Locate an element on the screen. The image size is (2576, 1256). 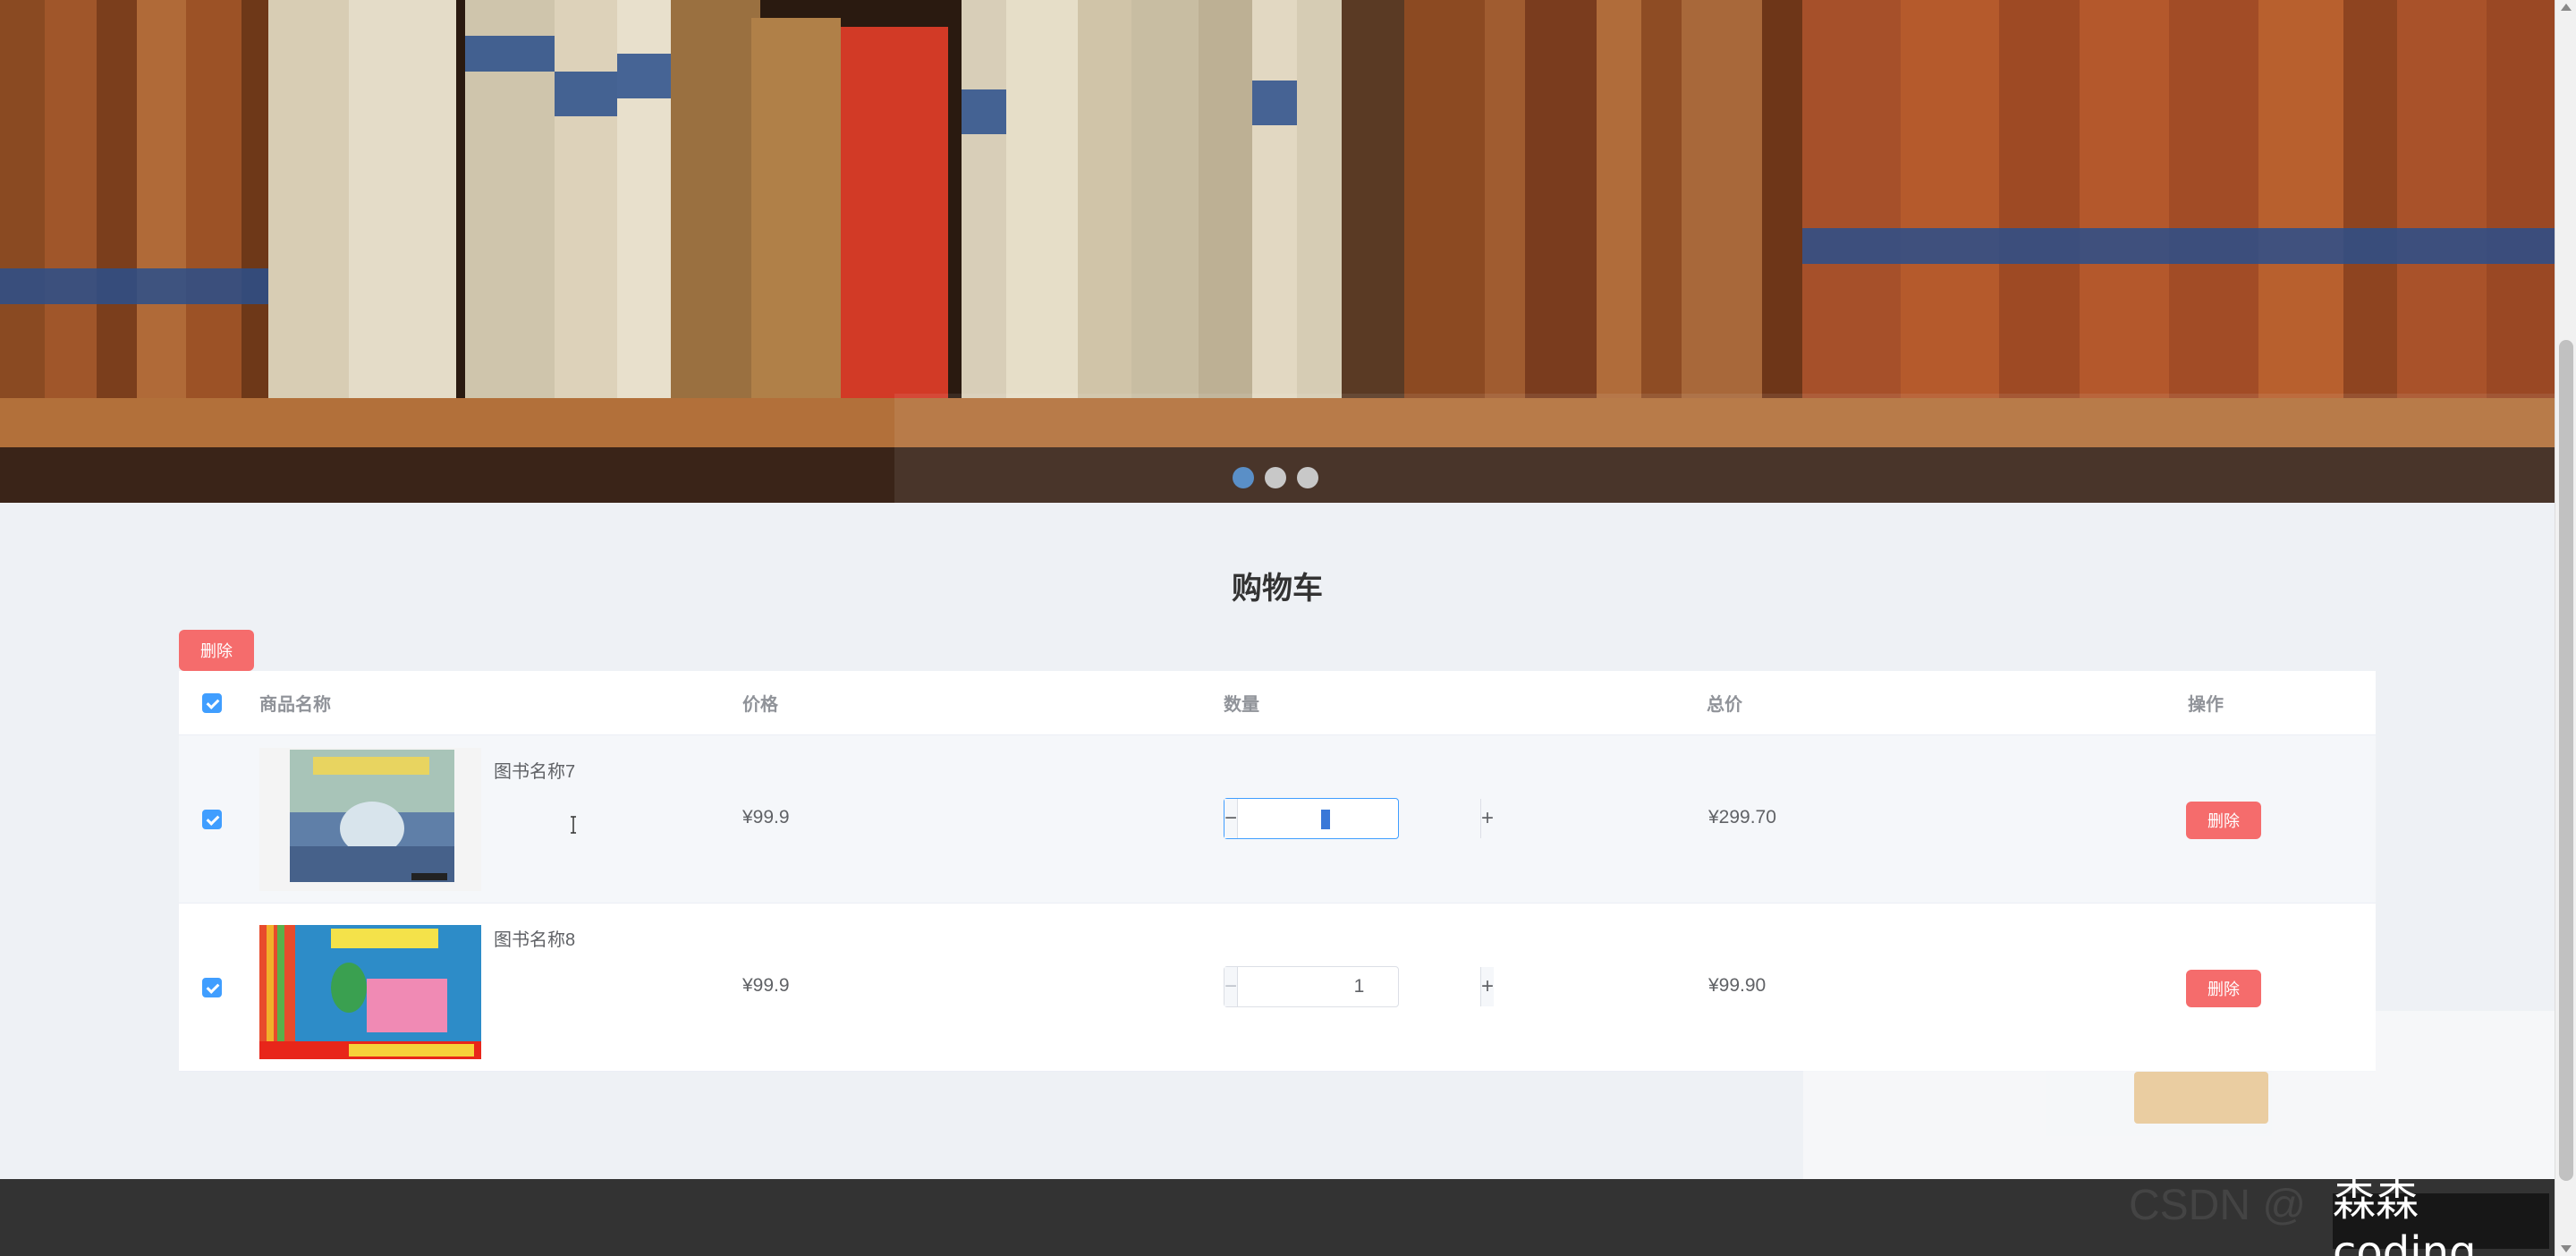
row-total: ¥99.90 is located at coordinates (1737, 985).